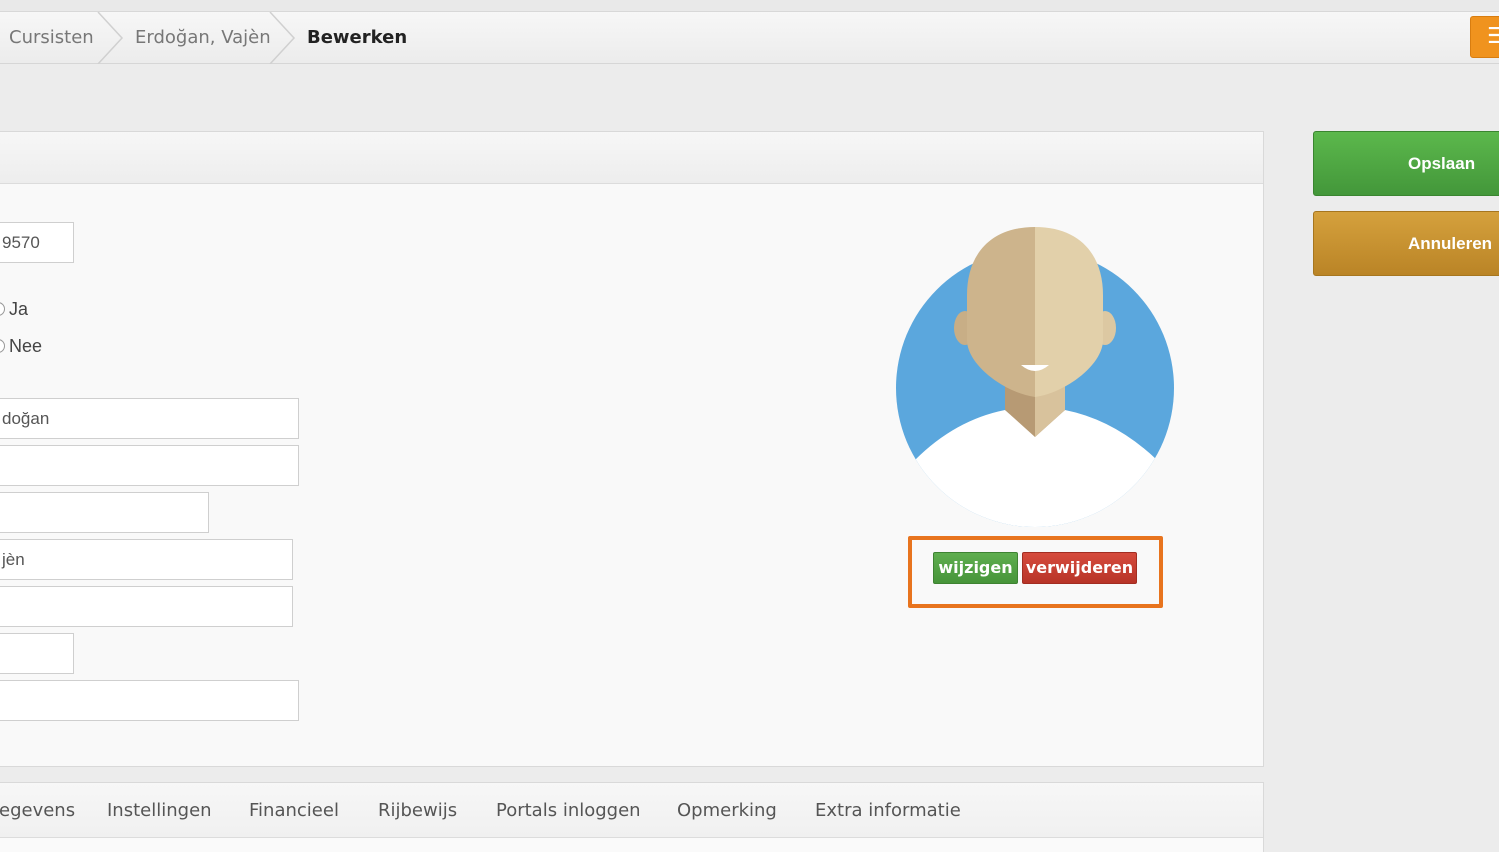 This screenshot has height=852, width=1499. What do you see at coordinates (568, 811) in the screenshot?
I see `tab-portals-inloggen: Portals inloggen` at bounding box center [568, 811].